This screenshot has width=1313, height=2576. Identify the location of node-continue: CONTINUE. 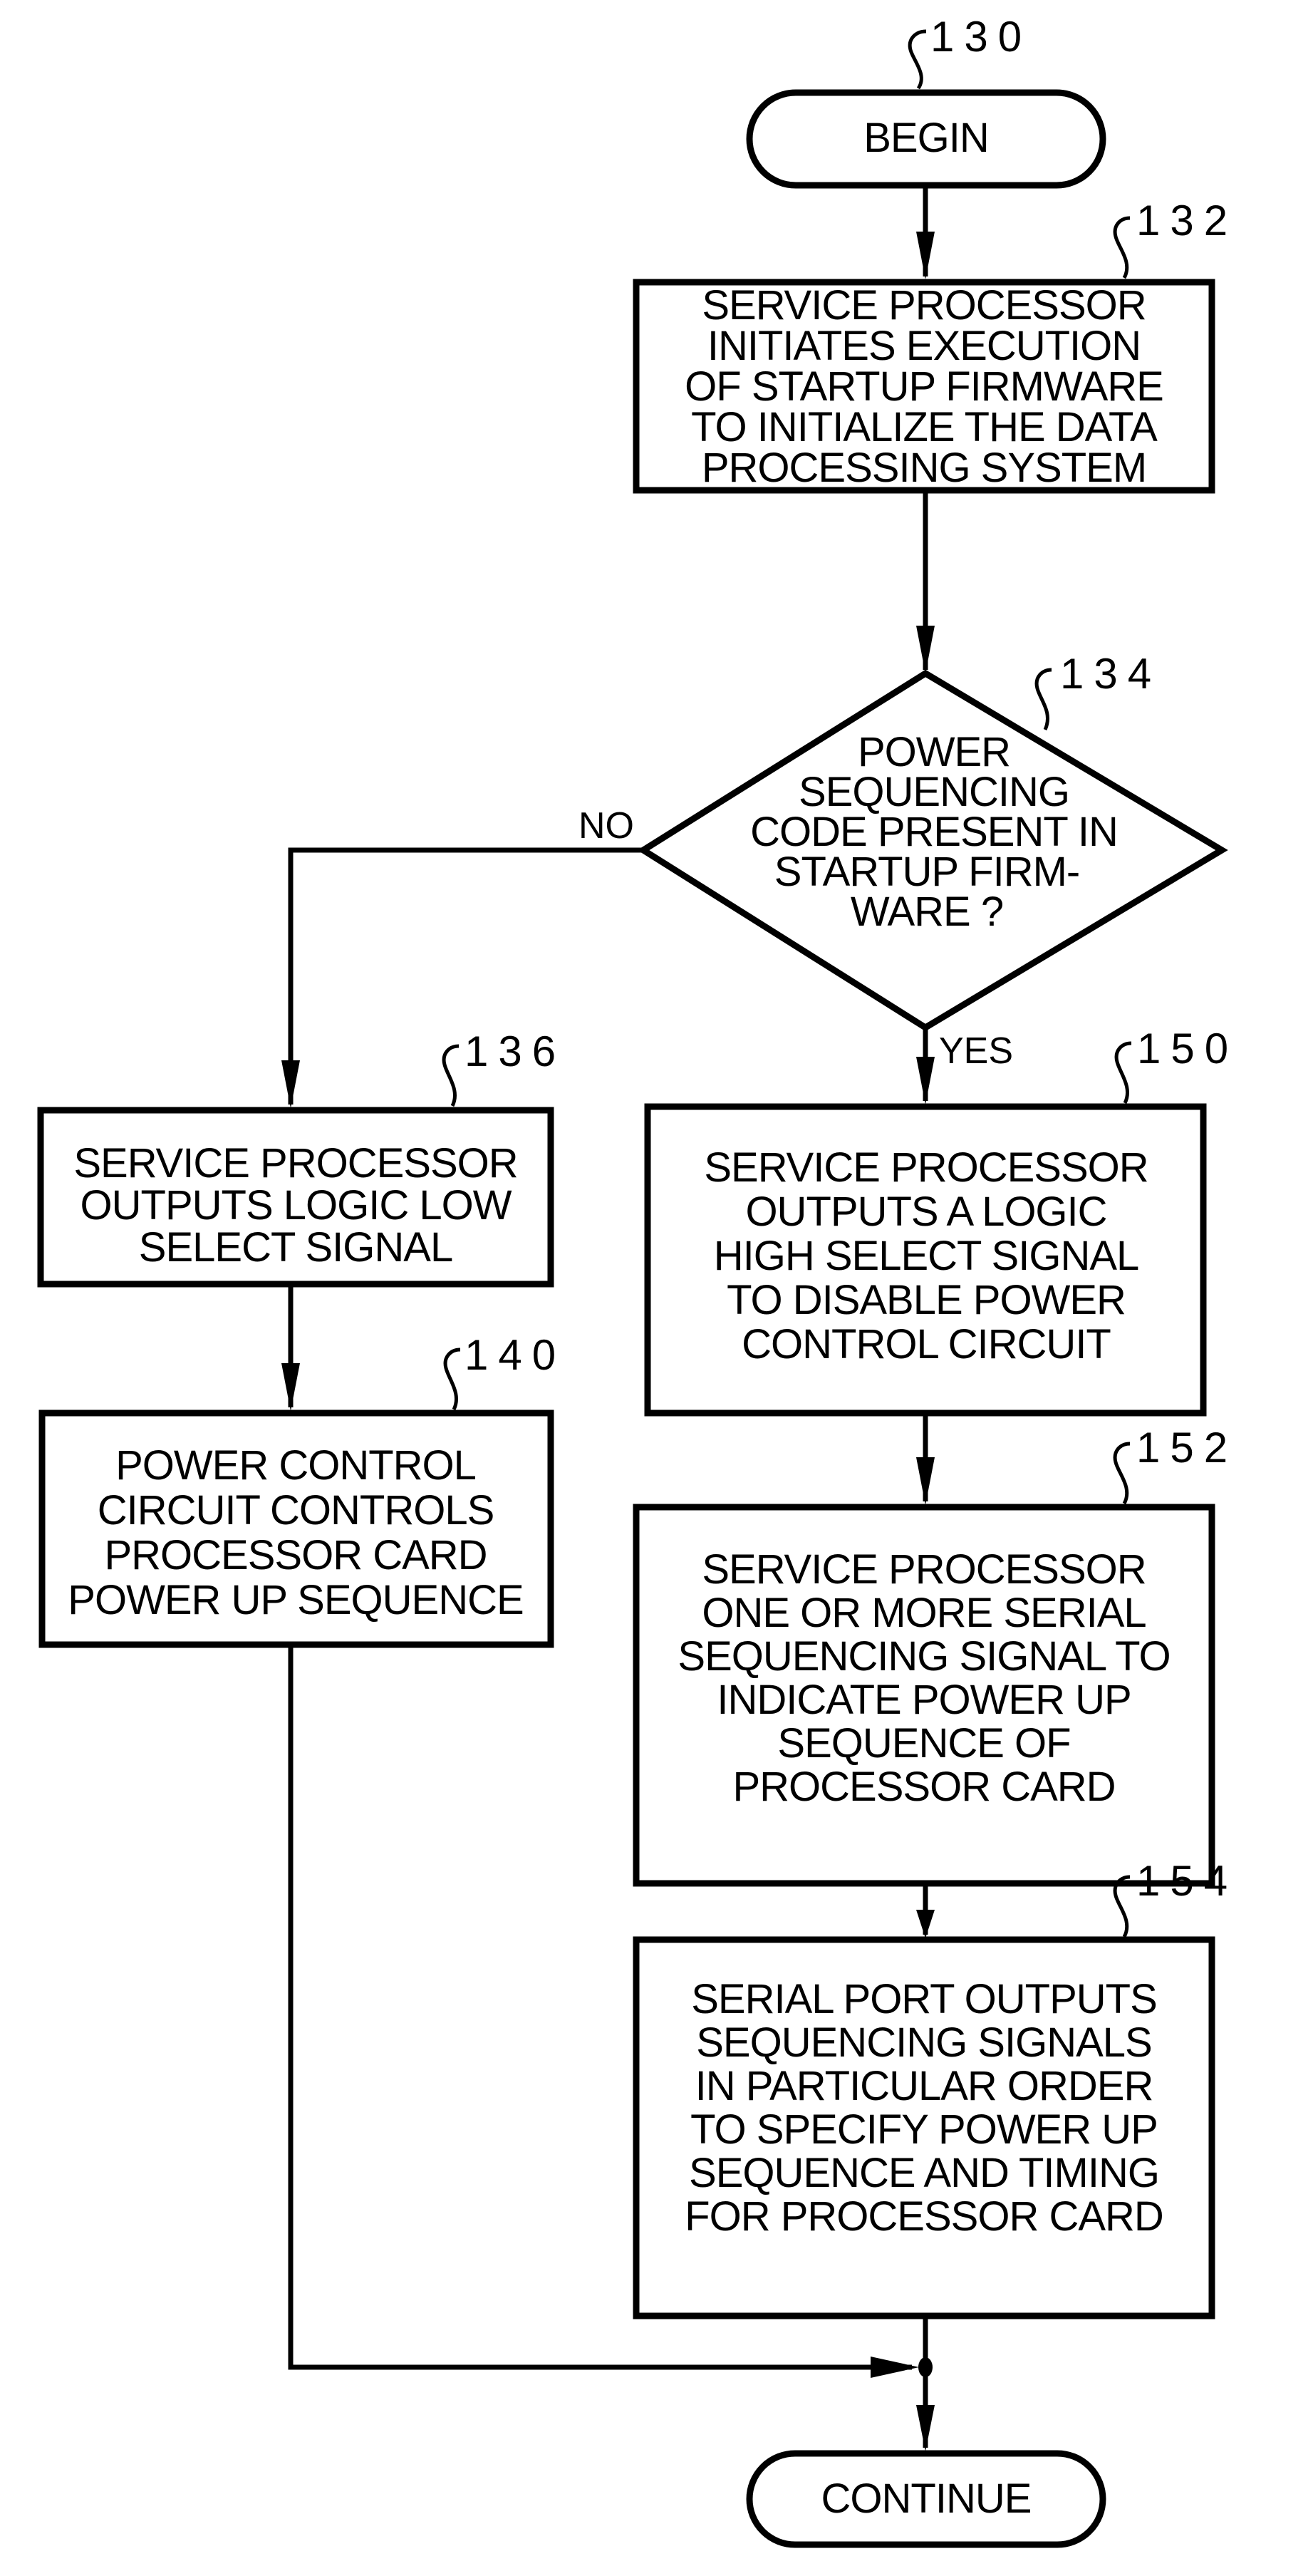
(926, 2499).